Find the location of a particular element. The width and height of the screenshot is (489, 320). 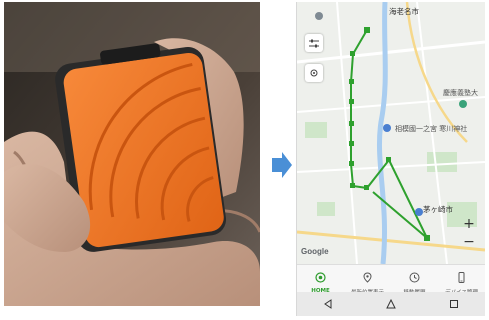

bottom-tab-bar: HOME 最新位置表示 移動履歴 is located at coordinates (391, 280).